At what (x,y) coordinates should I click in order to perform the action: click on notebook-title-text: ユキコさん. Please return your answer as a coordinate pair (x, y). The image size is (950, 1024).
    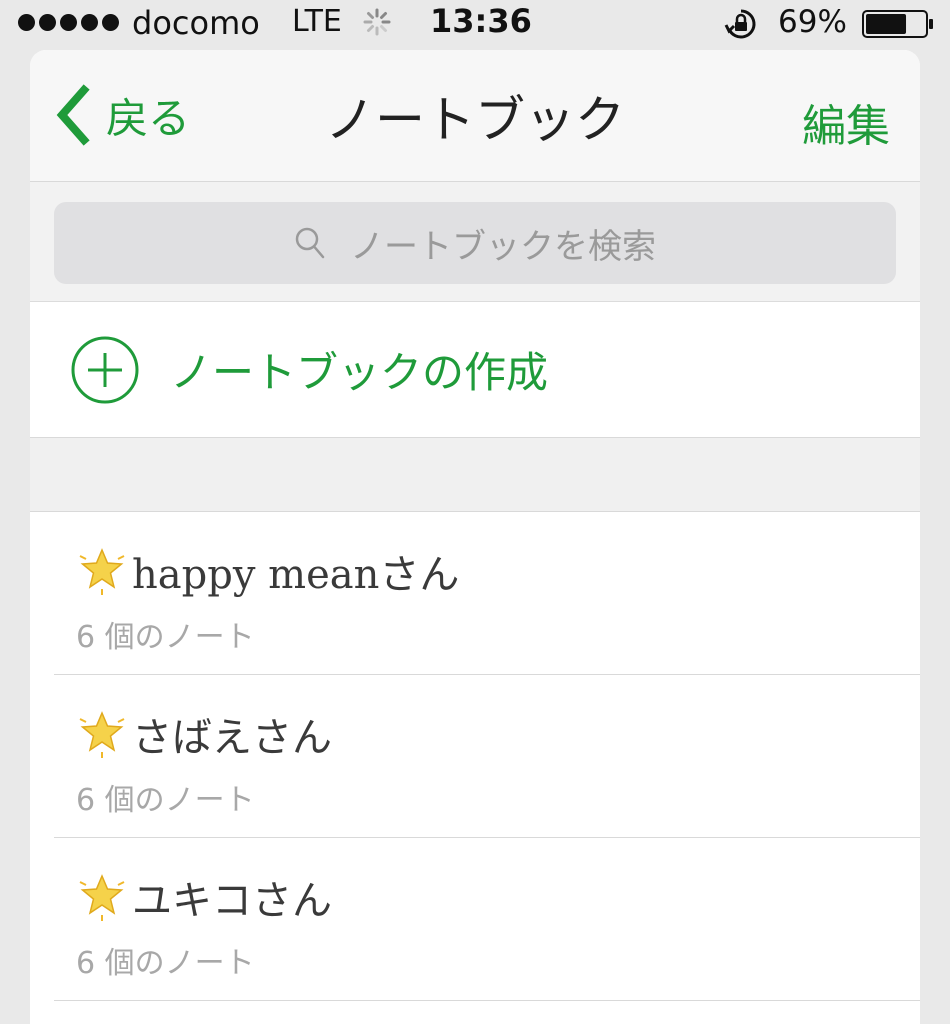
    Looking at the image, I should click on (232, 901).